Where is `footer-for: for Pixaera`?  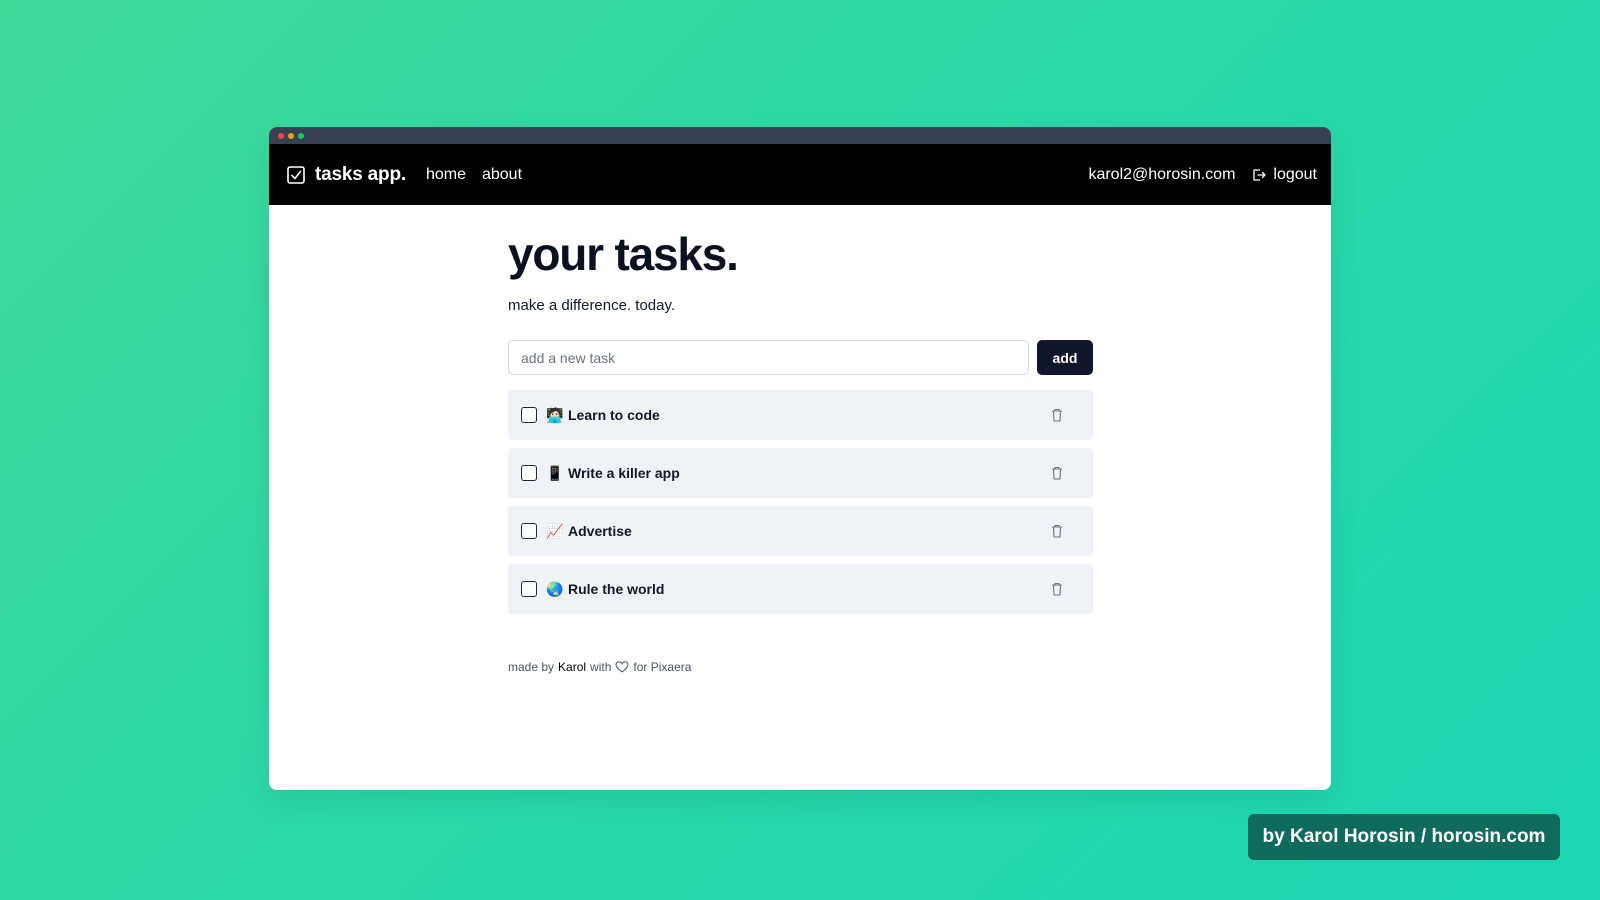
footer-for: for Pixaera is located at coordinates (662, 667).